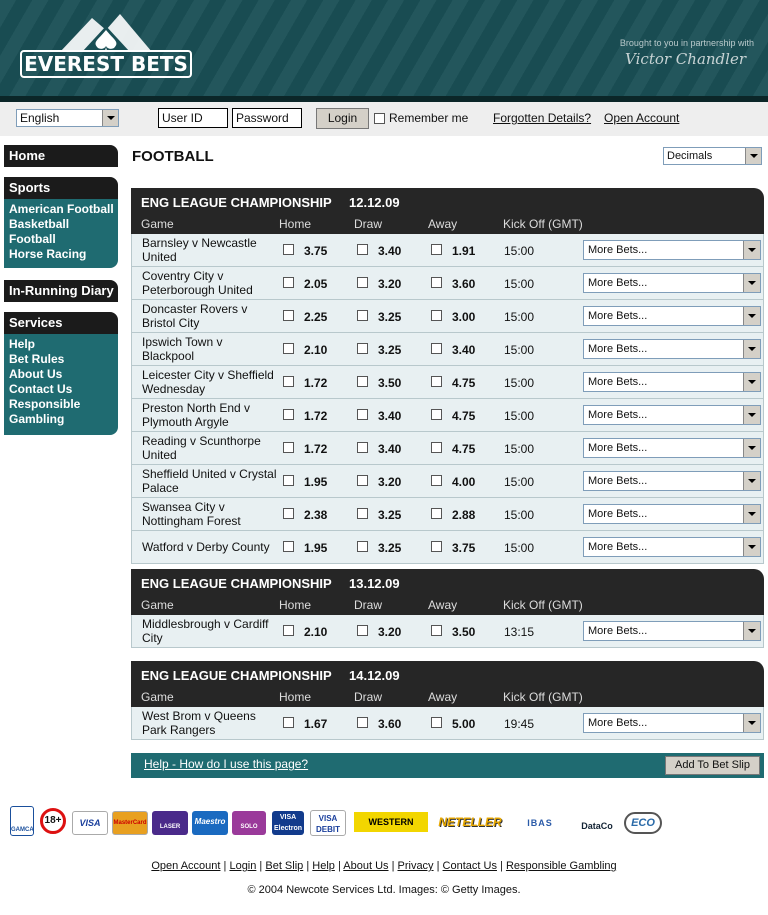 The width and height of the screenshot is (768, 915). What do you see at coordinates (712, 156) in the screenshot?
I see `odds-format-select: Decimals` at bounding box center [712, 156].